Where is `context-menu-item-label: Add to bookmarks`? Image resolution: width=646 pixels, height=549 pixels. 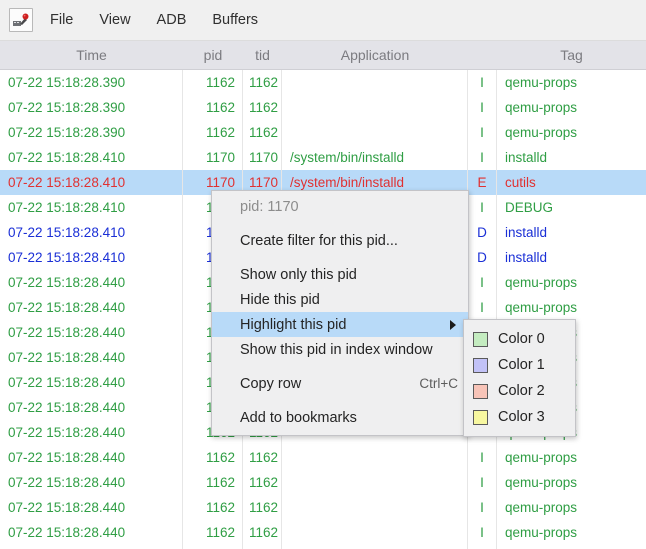 context-menu-item-label: Add to bookmarks is located at coordinates (298, 417).